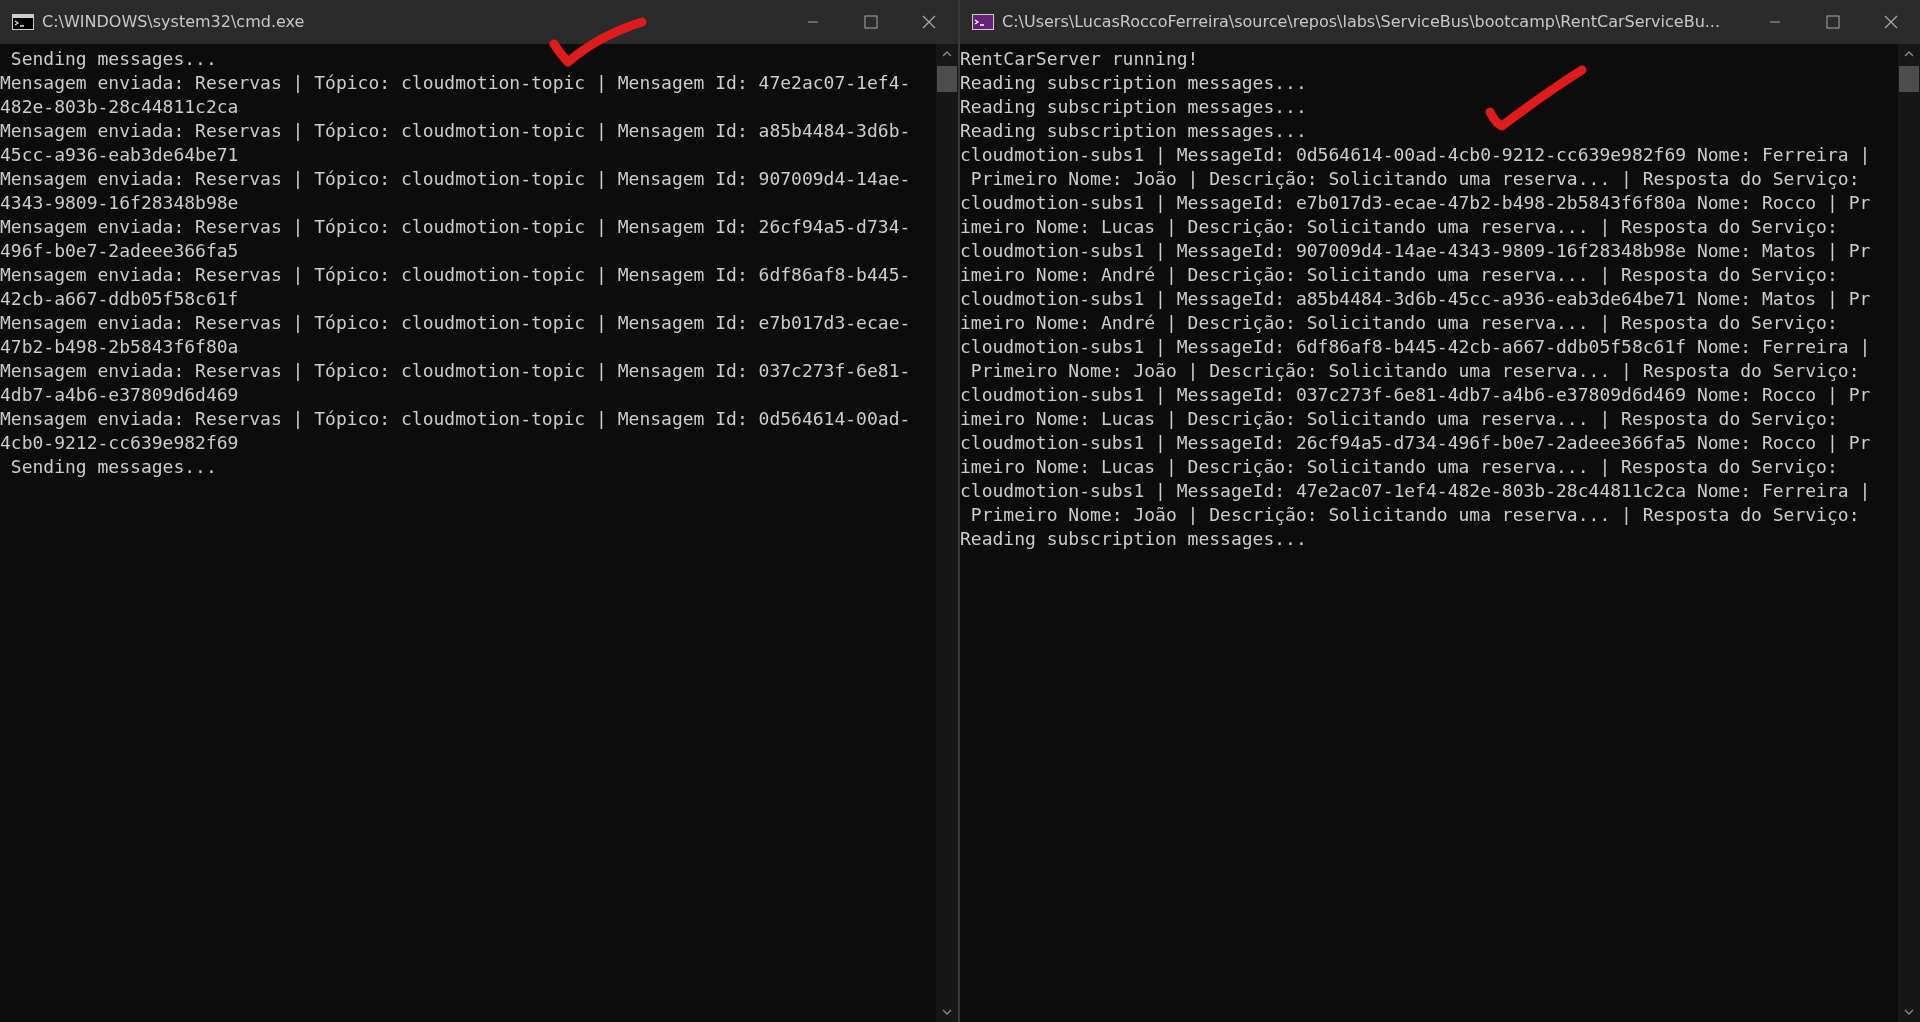 The width and height of the screenshot is (1920, 1022). I want to click on console-line: 4343-9809-16f28348b98e, so click(119, 203).